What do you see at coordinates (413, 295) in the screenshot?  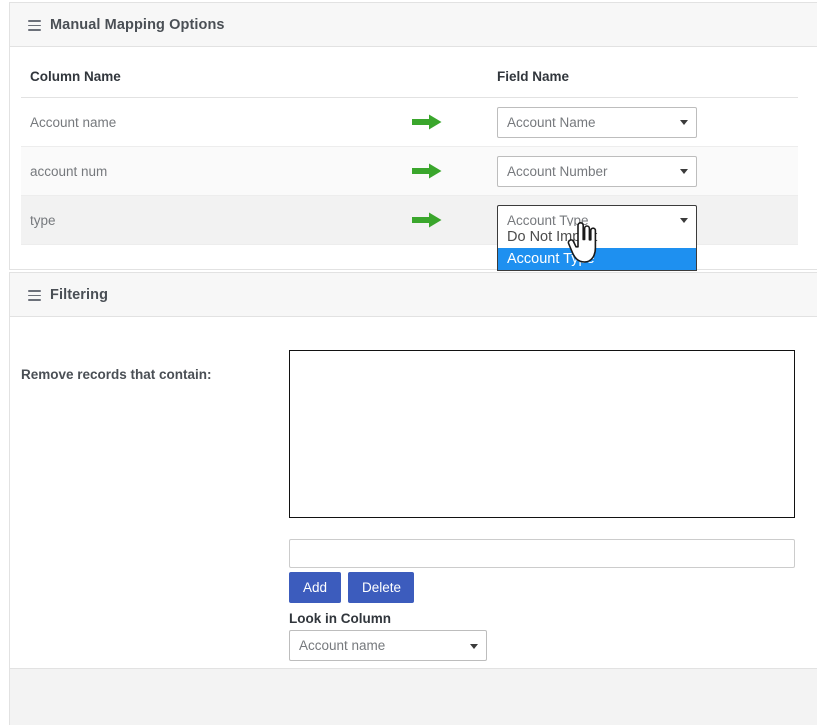 I see `filtering-panel-header: Filtering` at bounding box center [413, 295].